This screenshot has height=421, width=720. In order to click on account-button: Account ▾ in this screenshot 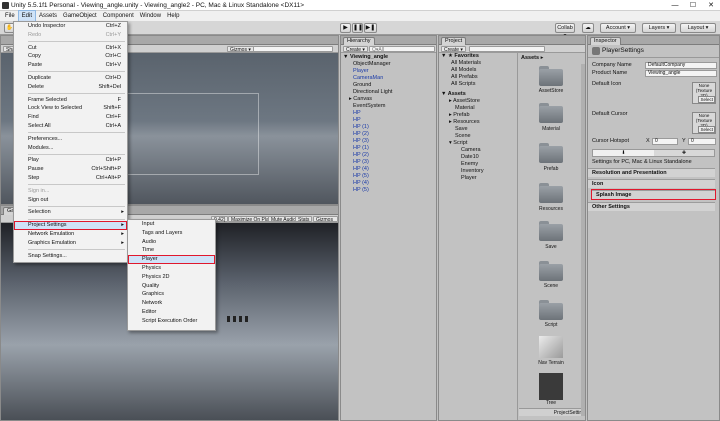, I will do `click(618, 28)`.